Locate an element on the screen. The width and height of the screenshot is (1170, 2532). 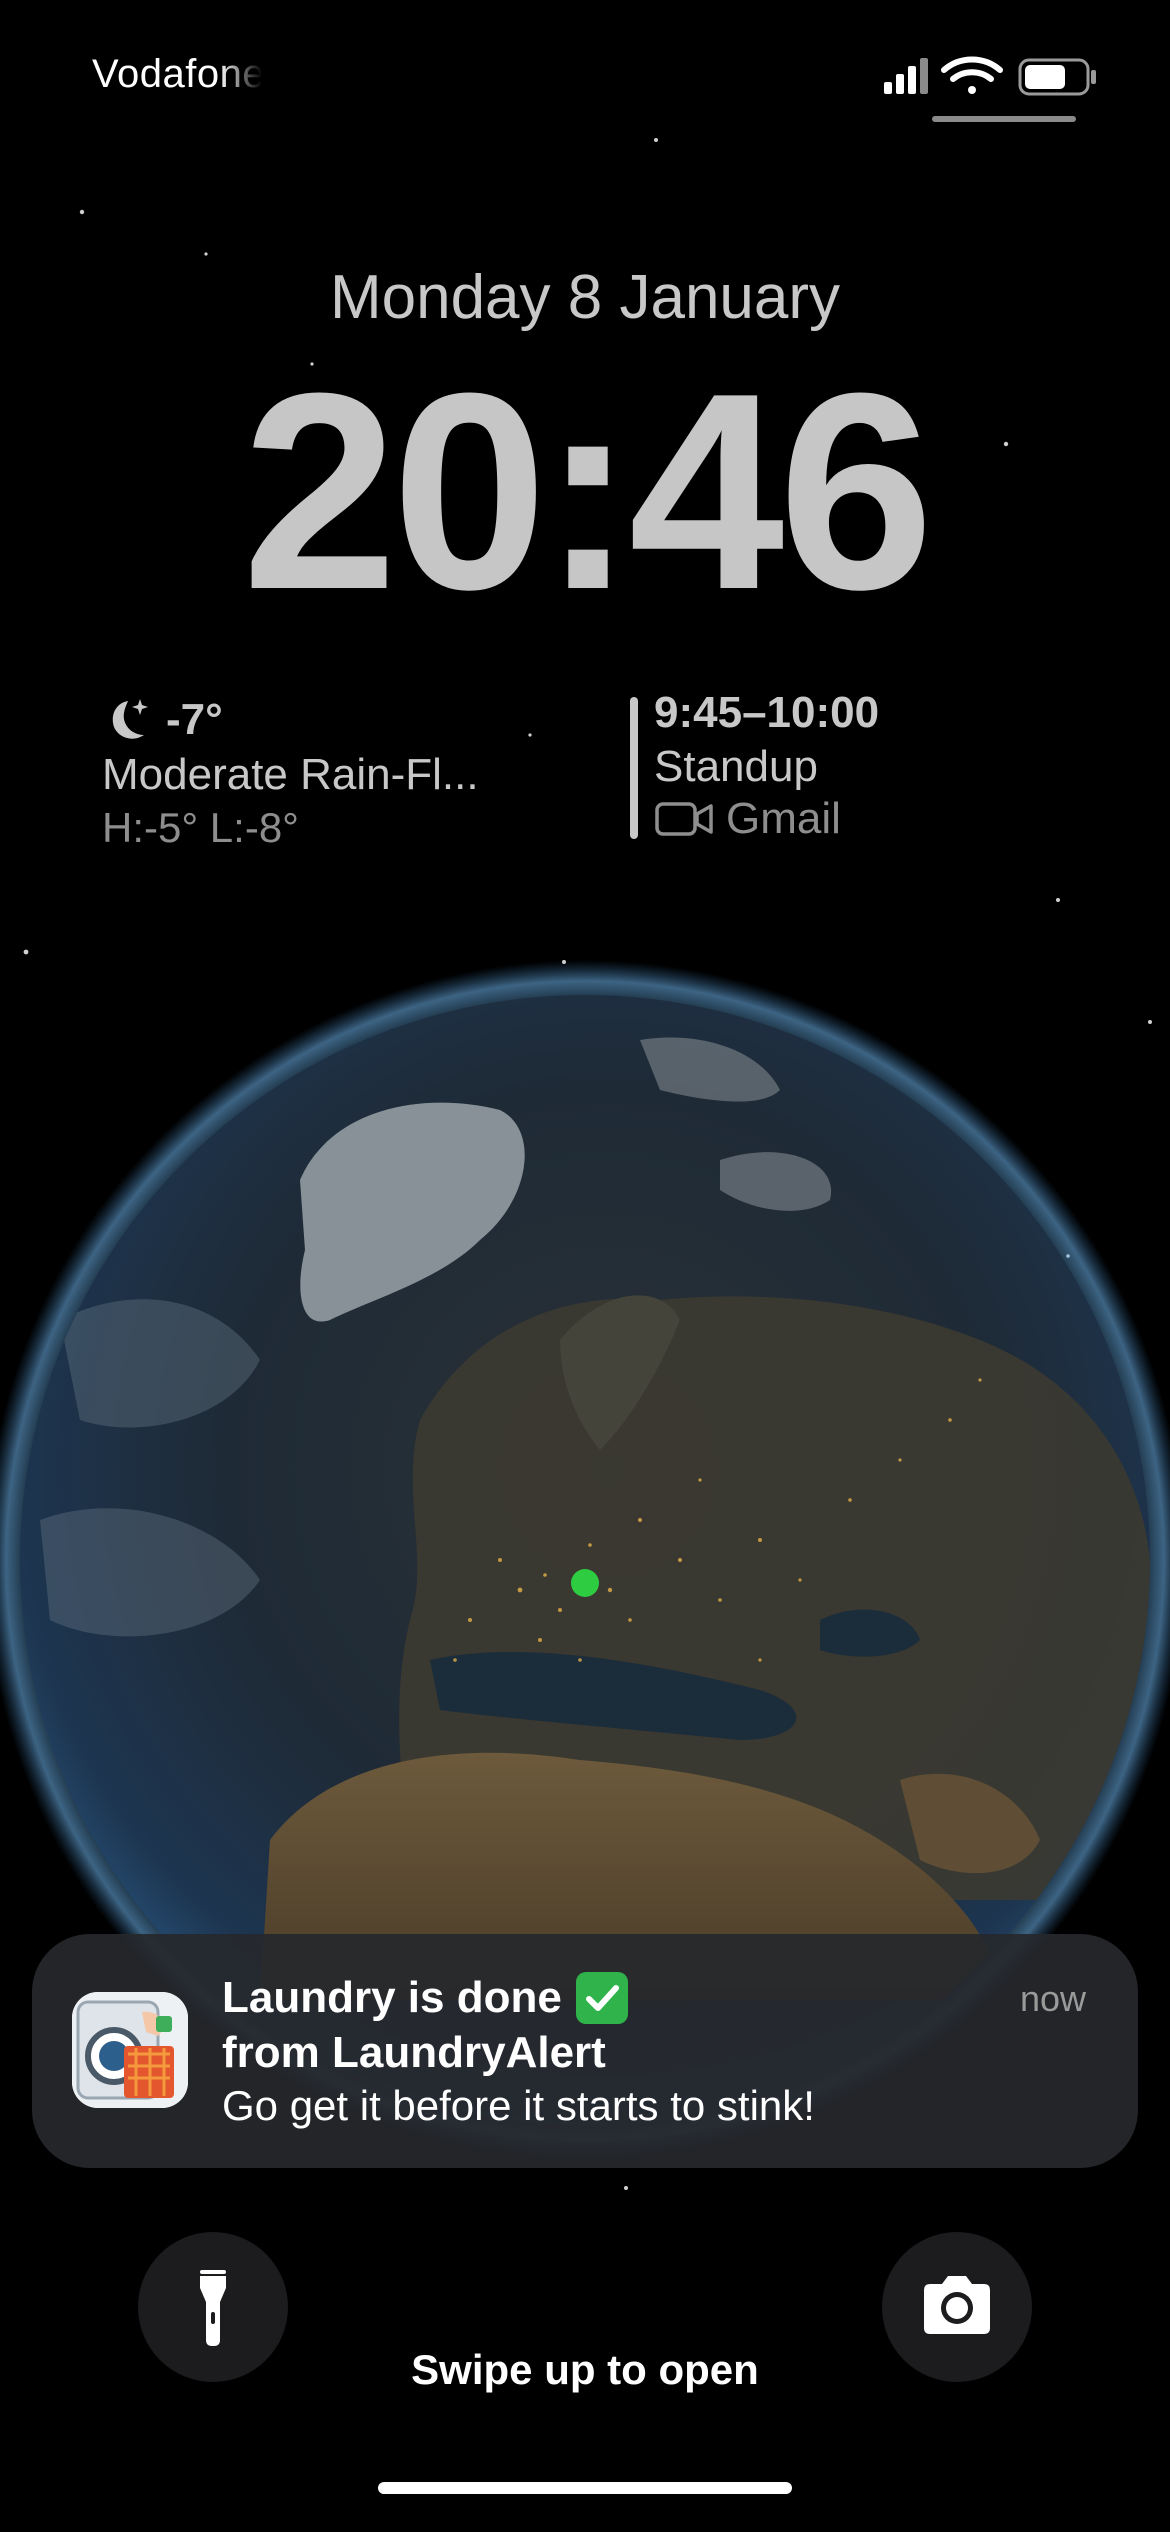
home-indicator is located at coordinates (585, 2488).